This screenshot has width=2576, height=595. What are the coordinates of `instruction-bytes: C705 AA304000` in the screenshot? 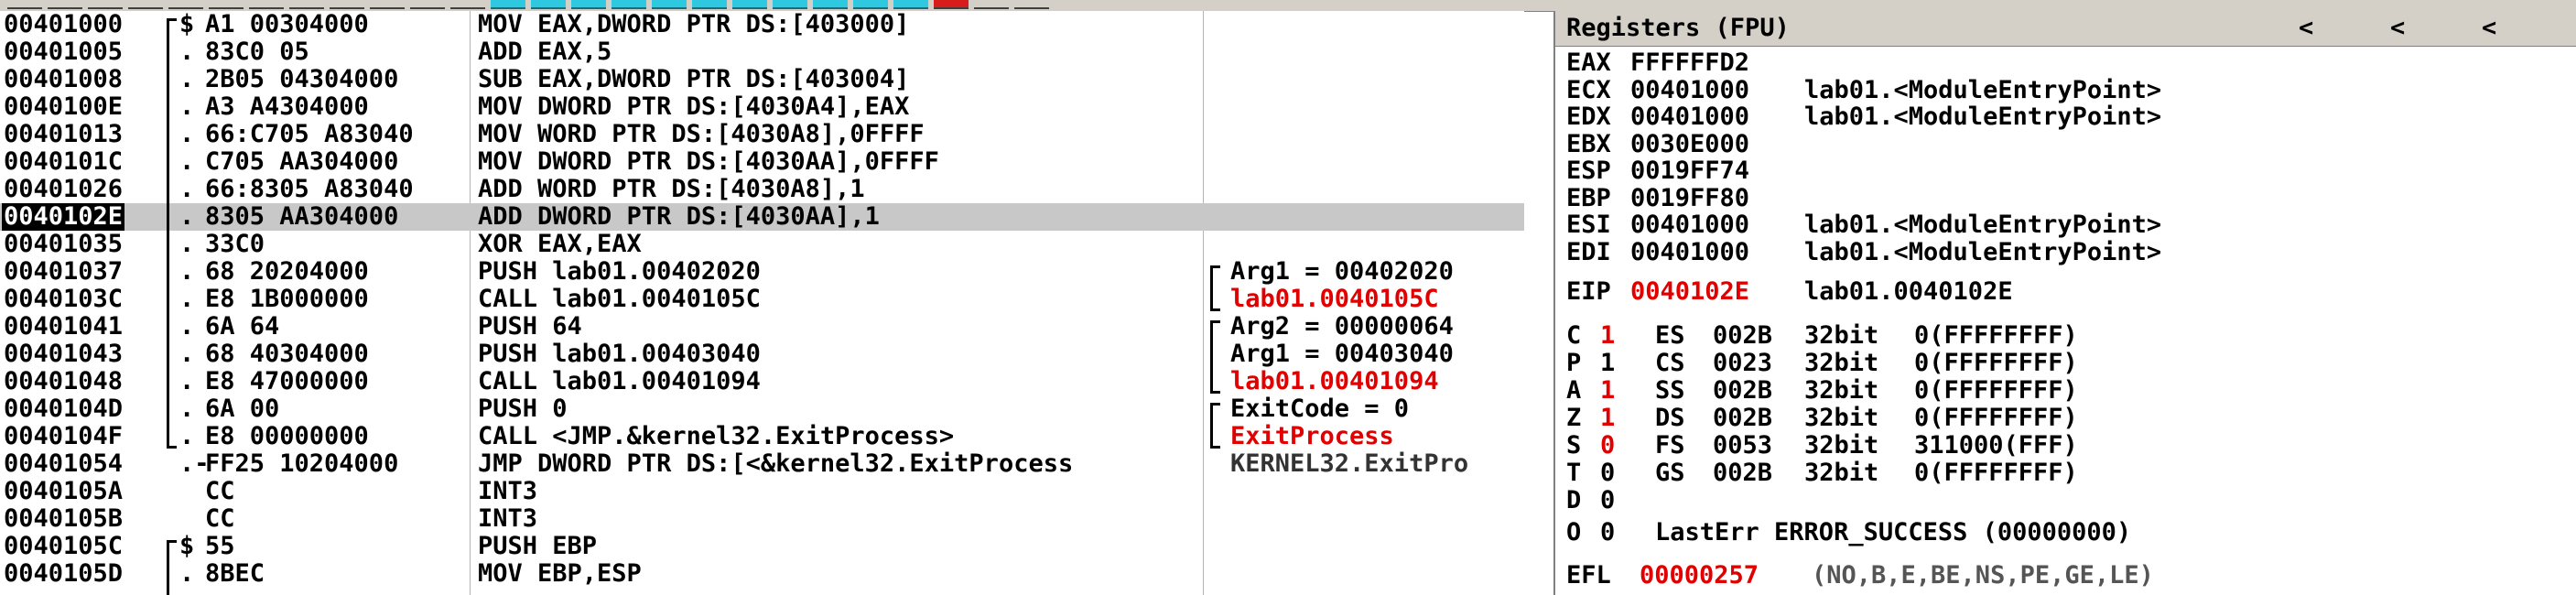 It's located at (302, 162).